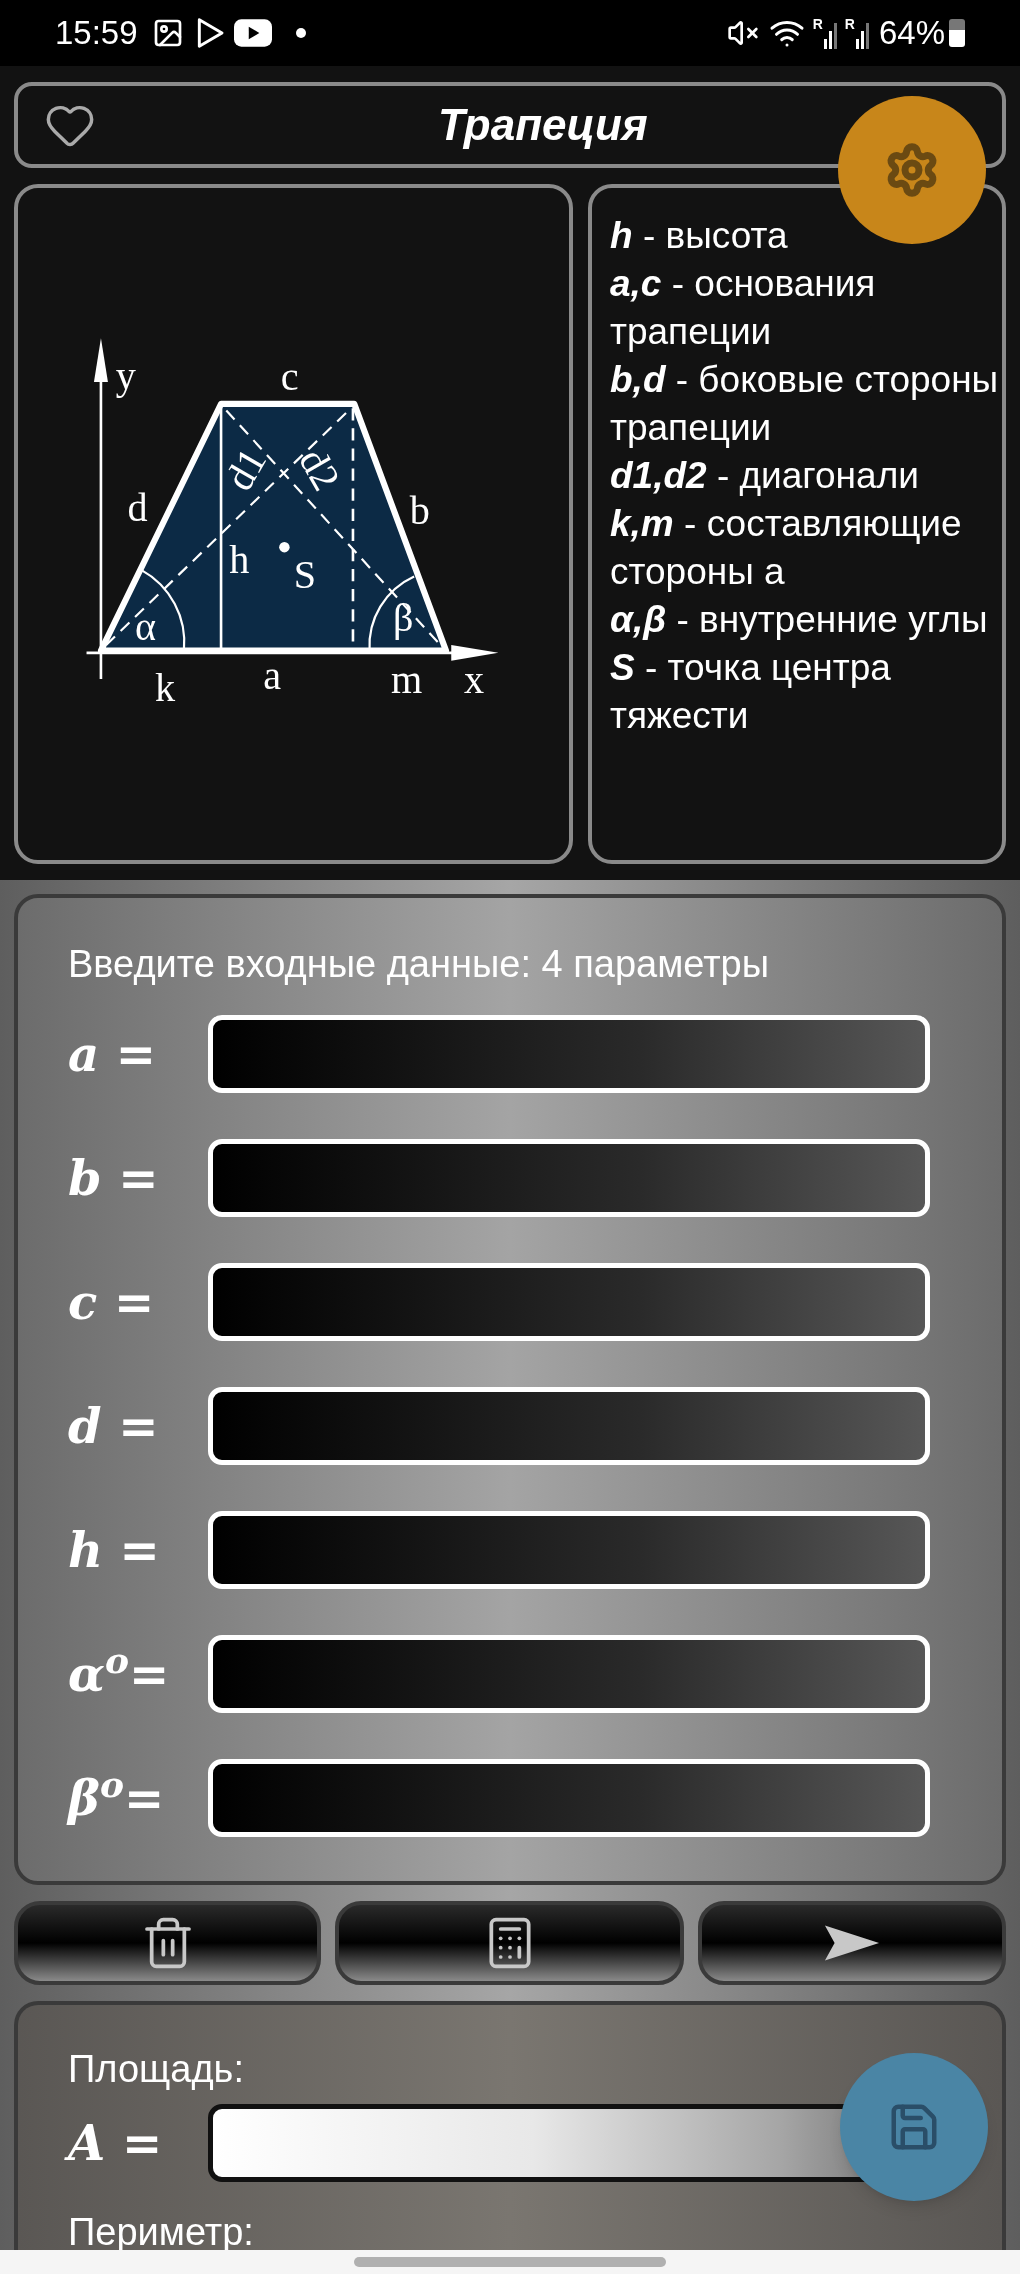 This screenshot has height=2274, width=1020. Describe the element at coordinates (167, 1943) in the screenshot. I see `clear-button` at that location.